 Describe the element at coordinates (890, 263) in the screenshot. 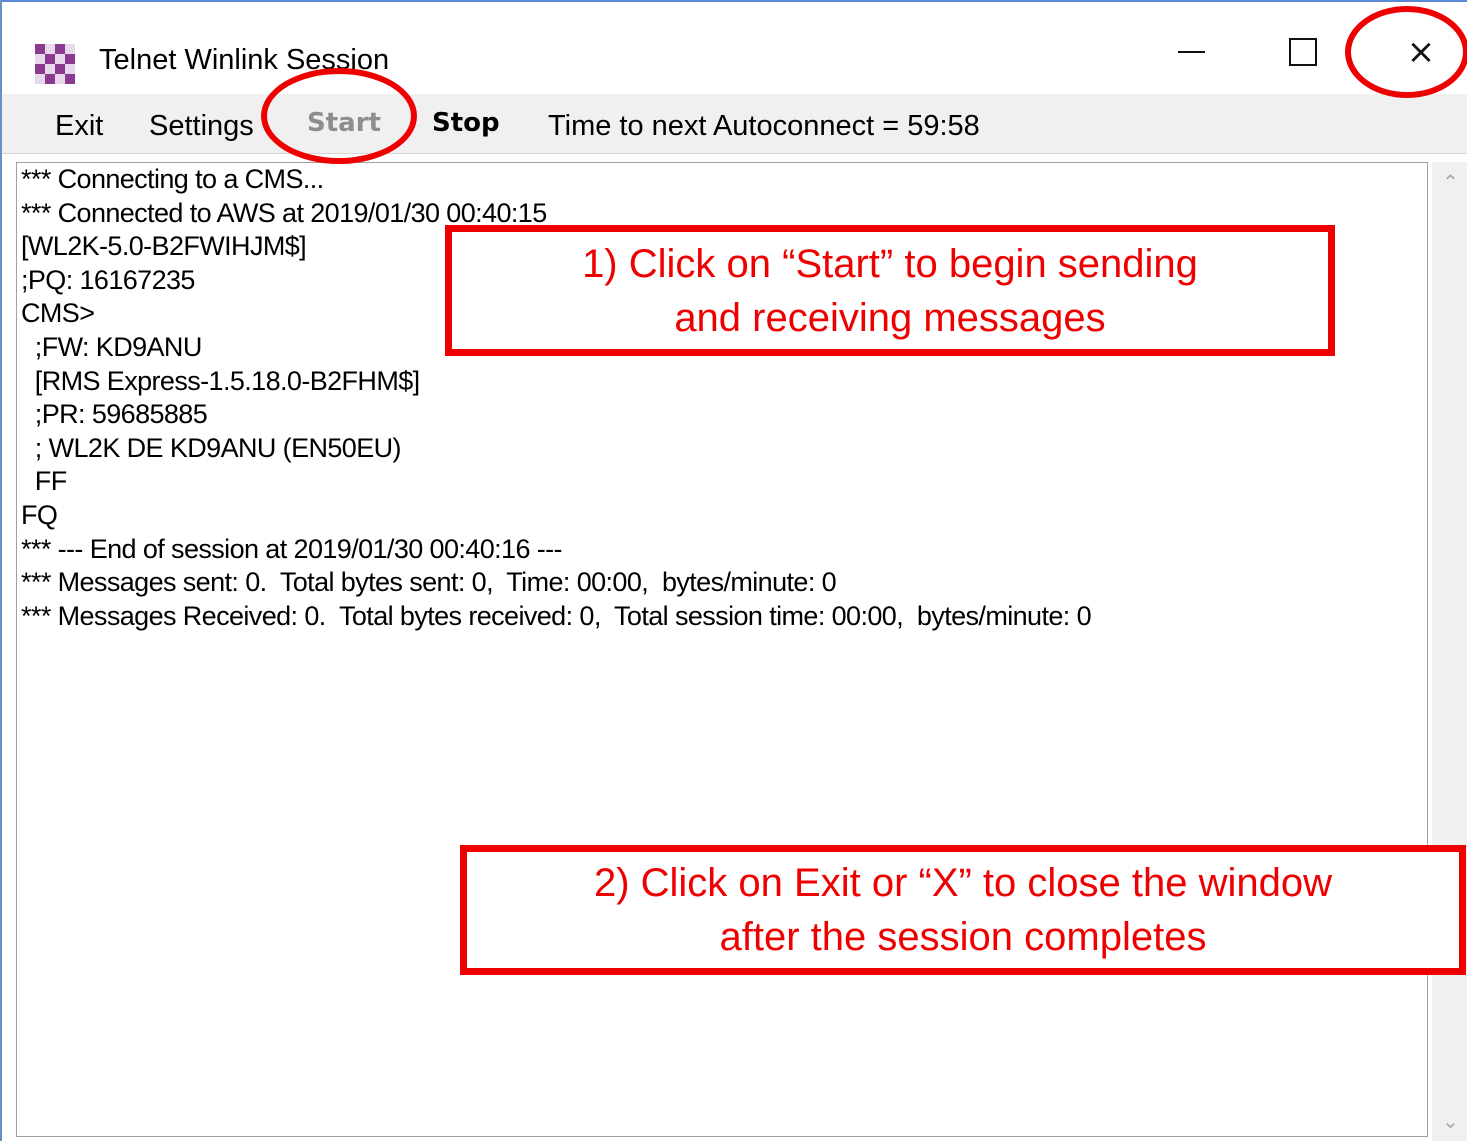

I see `annotation-step-1-line-1: 1) Click on “Start” to begin sending` at that location.